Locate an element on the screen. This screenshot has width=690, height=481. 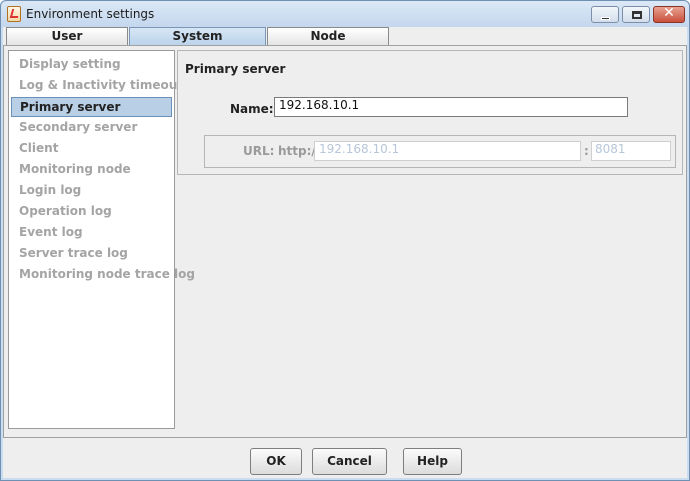
close-button: ✕ is located at coordinates (669, 14).